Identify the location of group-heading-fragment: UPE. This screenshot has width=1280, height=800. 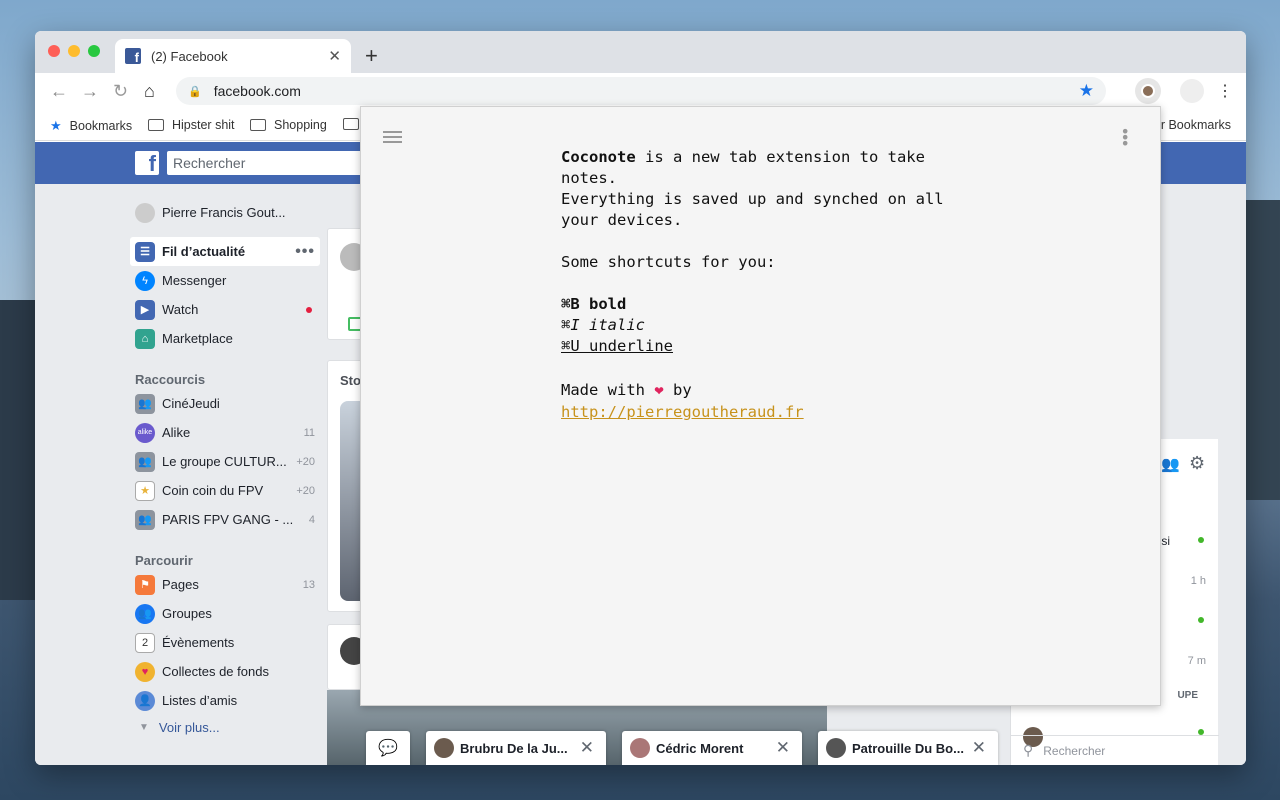
(1187, 695).